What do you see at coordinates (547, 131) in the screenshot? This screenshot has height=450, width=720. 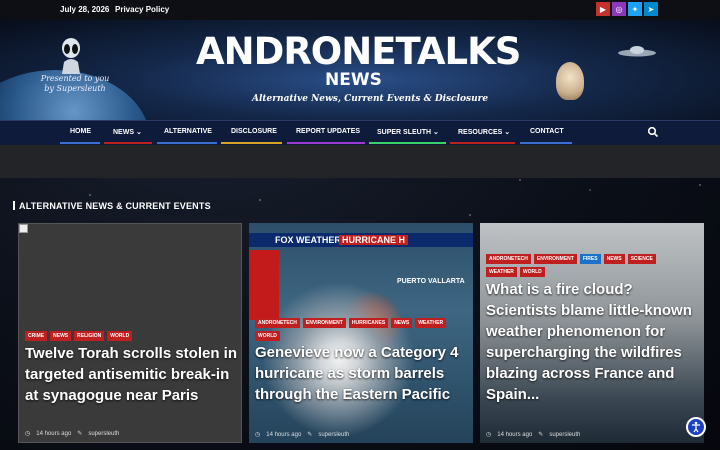 I see `nav-item-contact: CONTACT` at bounding box center [547, 131].